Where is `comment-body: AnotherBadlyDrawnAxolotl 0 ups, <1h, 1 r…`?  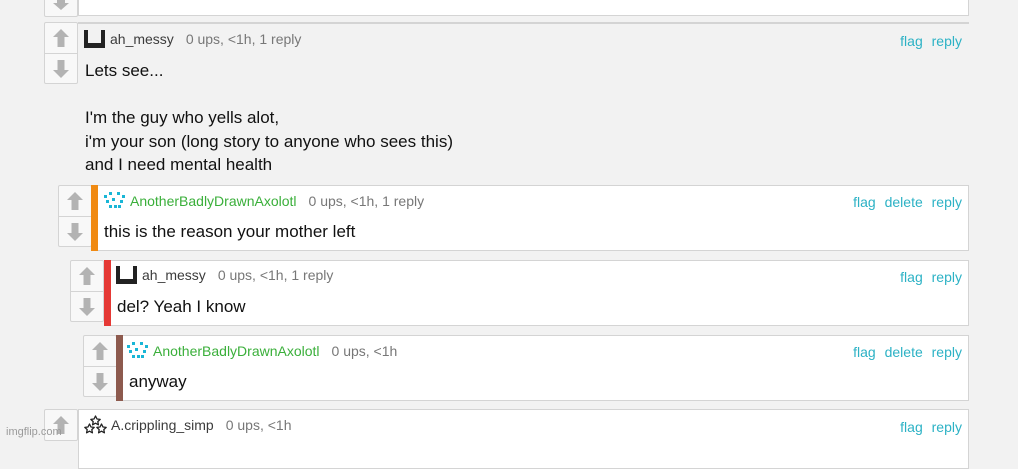
comment-body: AnotherBadlyDrawnAxolotl 0 ups, <1h, 1 r… is located at coordinates (530, 218).